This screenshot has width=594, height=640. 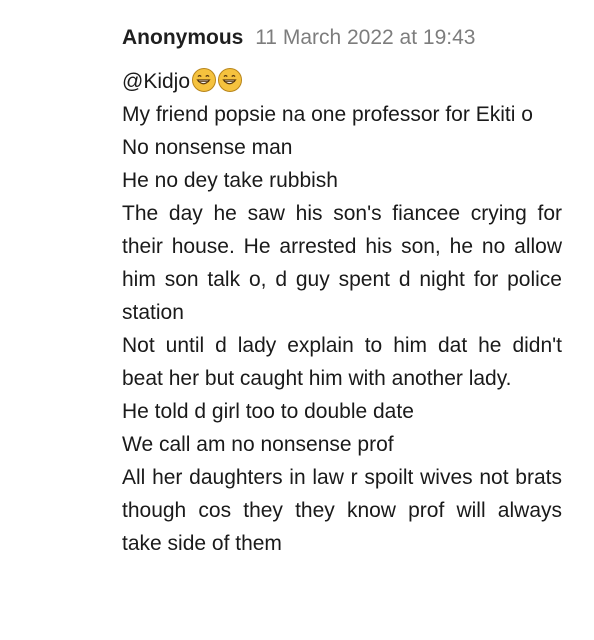 I want to click on comment-timestamp: 11 March 2022 at 19:43, so click(x=365, y=37).